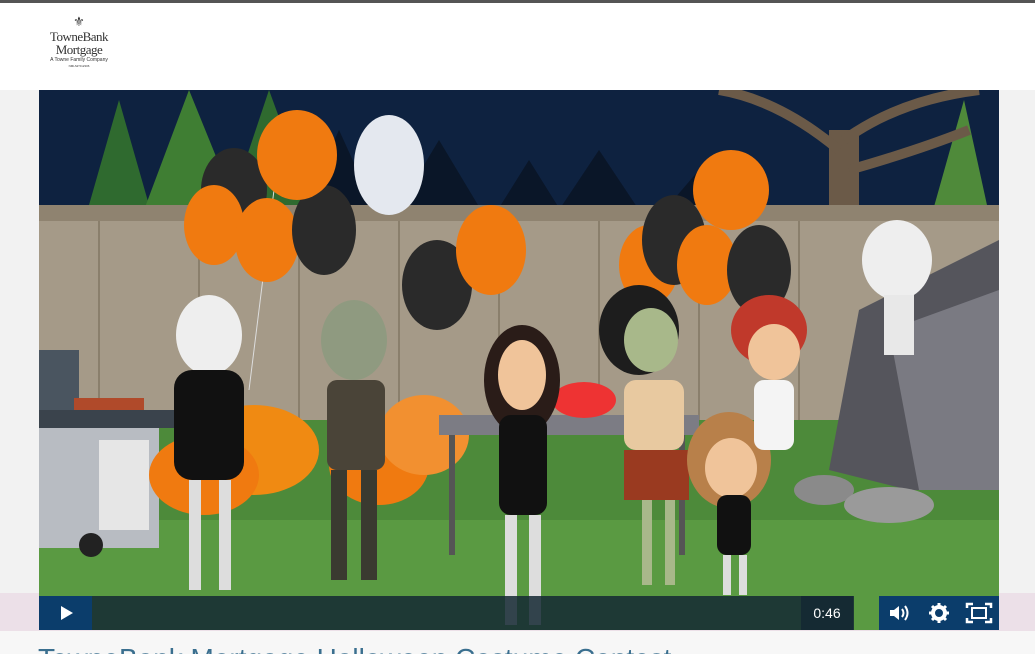 This screenshot has height=654, width=1035. Describe the element at coordinates (79, 60) in the screenshot. I see `logo-tagline: A Towne Family Company` at that location.